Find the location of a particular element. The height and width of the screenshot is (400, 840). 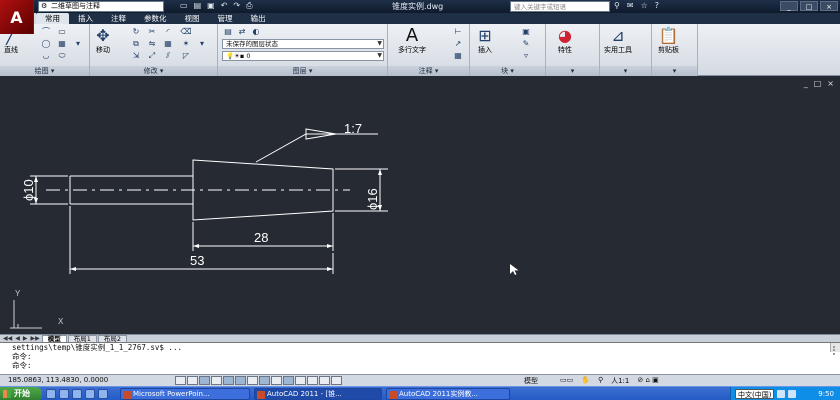

layers-panel-title: 图层 ▾ is located at coordinates (302, 71).